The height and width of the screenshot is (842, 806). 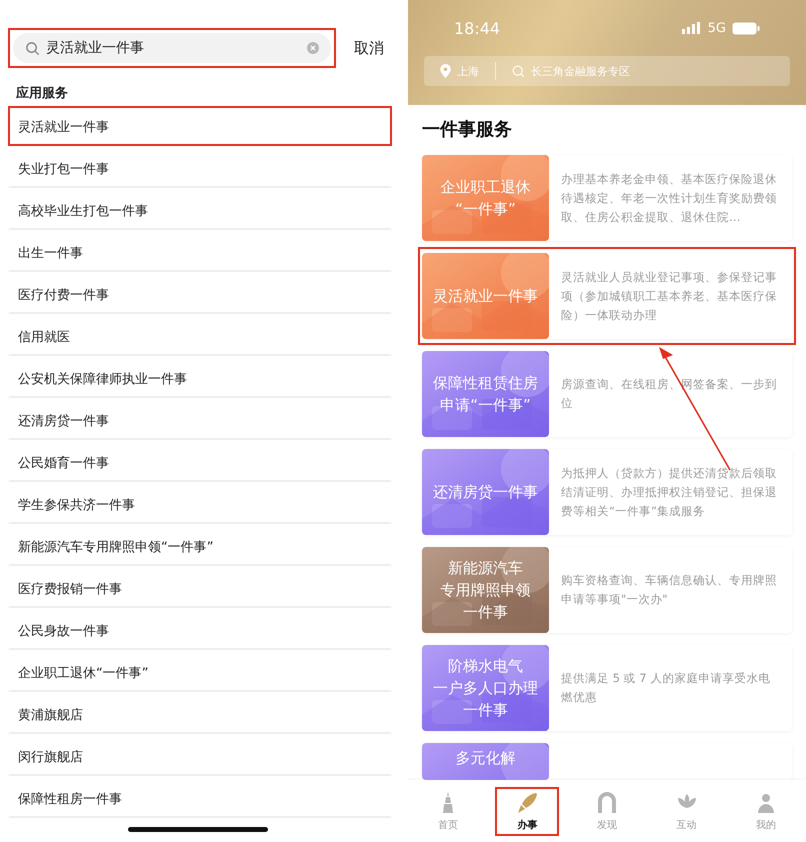 What do you see at coordinates (200, 336) in the screenshot?
I see `result-item: 信用就医` at bounding box center [200, 336].